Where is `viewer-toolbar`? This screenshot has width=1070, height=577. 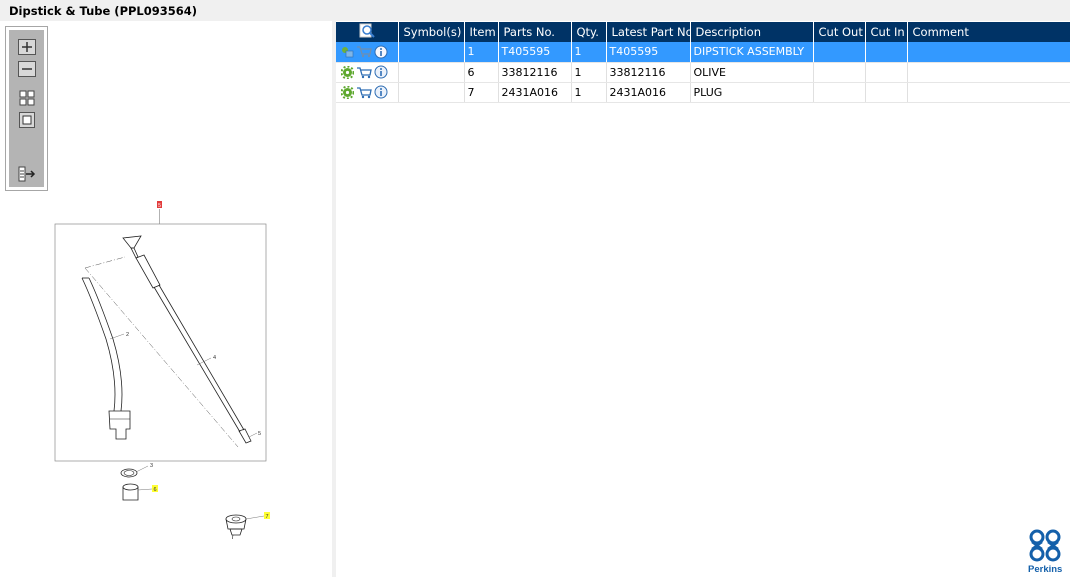
viewer-toolbar is located at coordinates (26, 108).